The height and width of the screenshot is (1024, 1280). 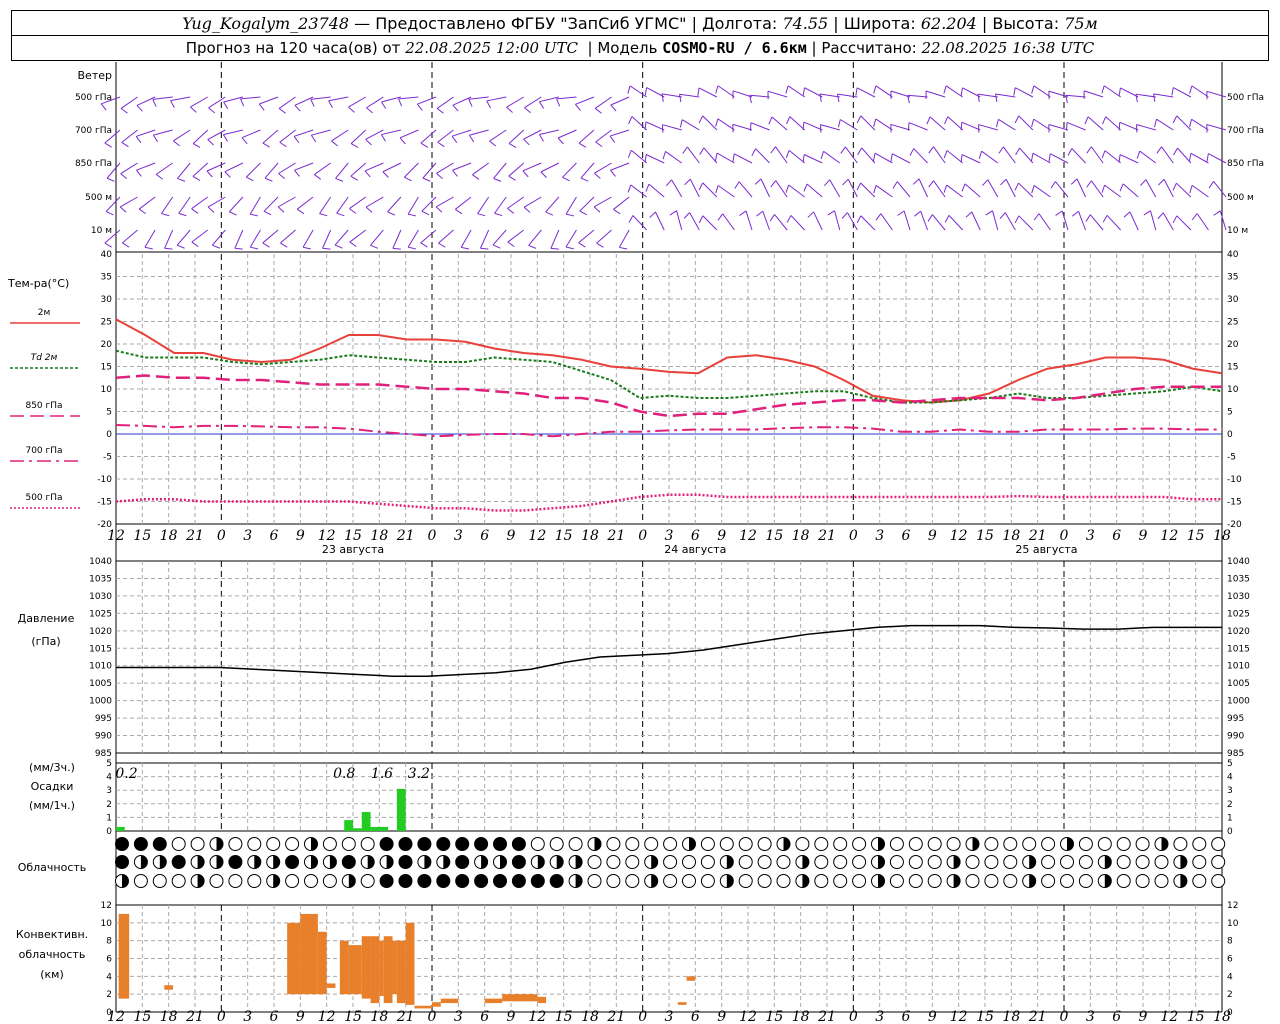 I want to click on pres-ytick: 1030, so click(x=100, y=597).